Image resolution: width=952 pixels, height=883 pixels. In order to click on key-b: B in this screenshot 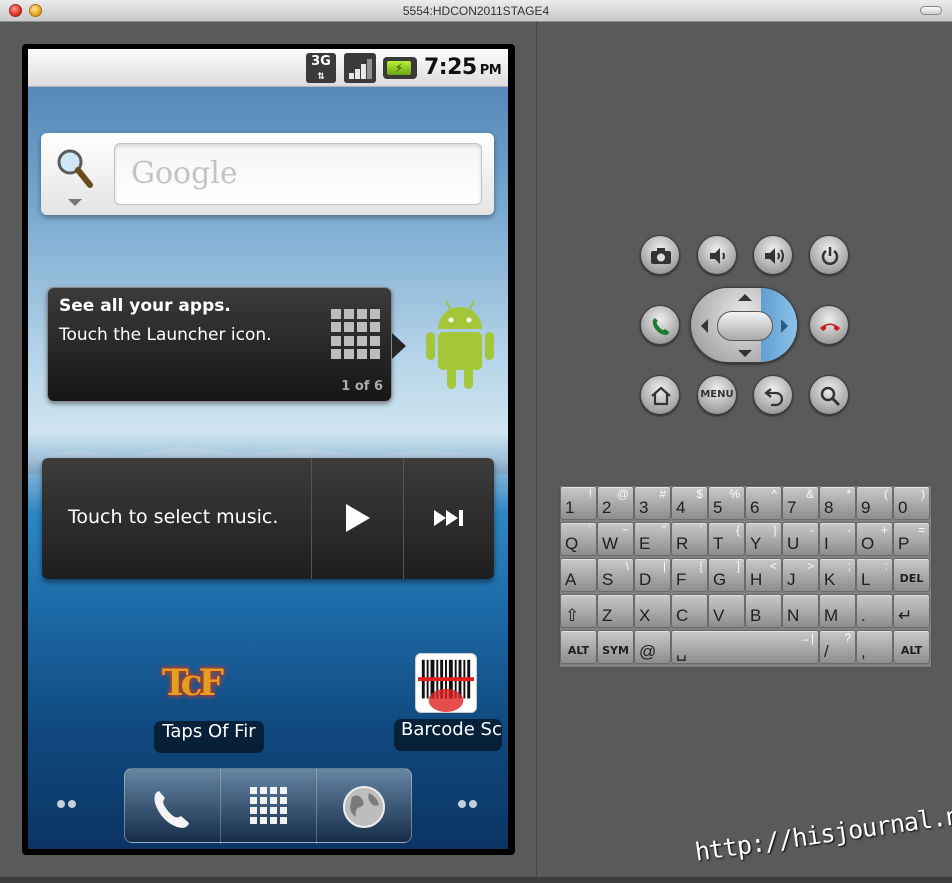, I will do `click(763, 611)`.